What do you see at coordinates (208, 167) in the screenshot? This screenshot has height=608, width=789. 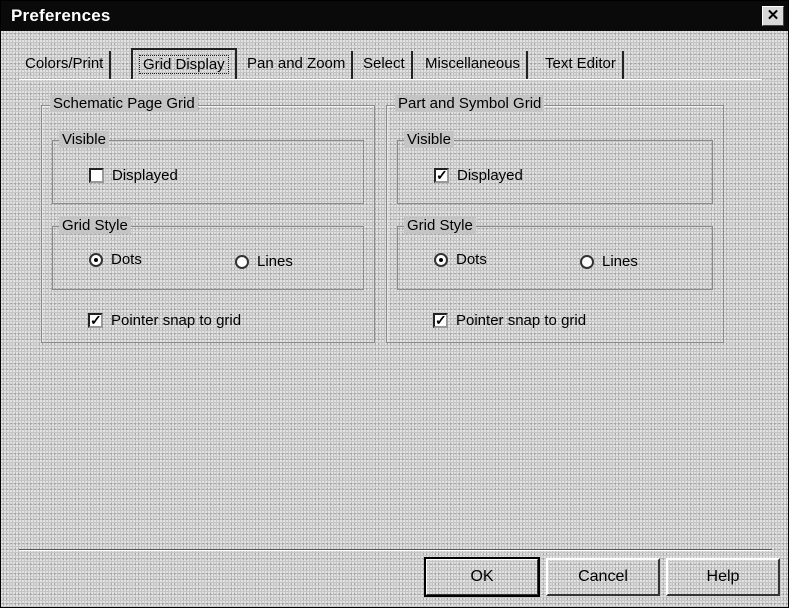 I see `schematic-visible-group: Visible Displayed` at bounding box center [208, 167].